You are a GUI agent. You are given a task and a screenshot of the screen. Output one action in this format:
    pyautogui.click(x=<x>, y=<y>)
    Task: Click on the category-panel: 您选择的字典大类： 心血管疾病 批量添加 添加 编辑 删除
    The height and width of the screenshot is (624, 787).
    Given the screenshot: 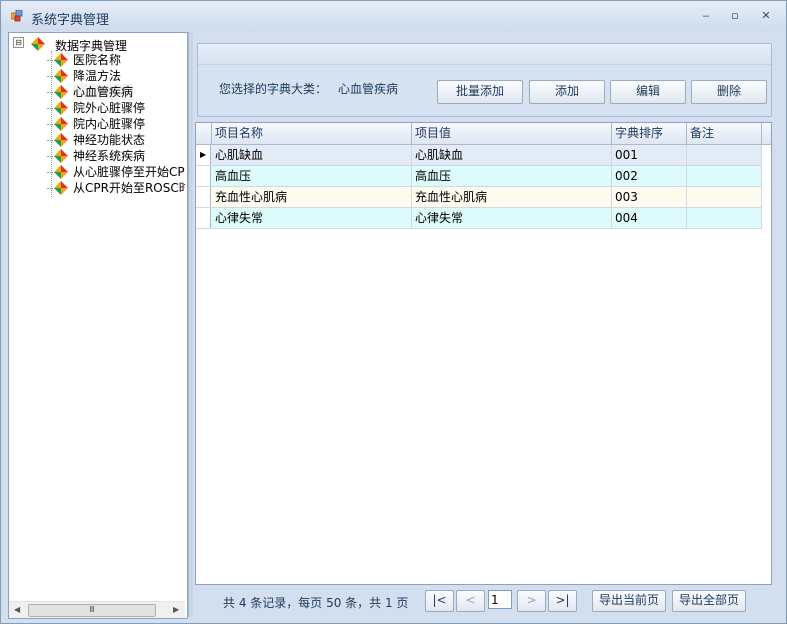 What is the action you would take?
    pyautogui.click(x=484, y=80)
    